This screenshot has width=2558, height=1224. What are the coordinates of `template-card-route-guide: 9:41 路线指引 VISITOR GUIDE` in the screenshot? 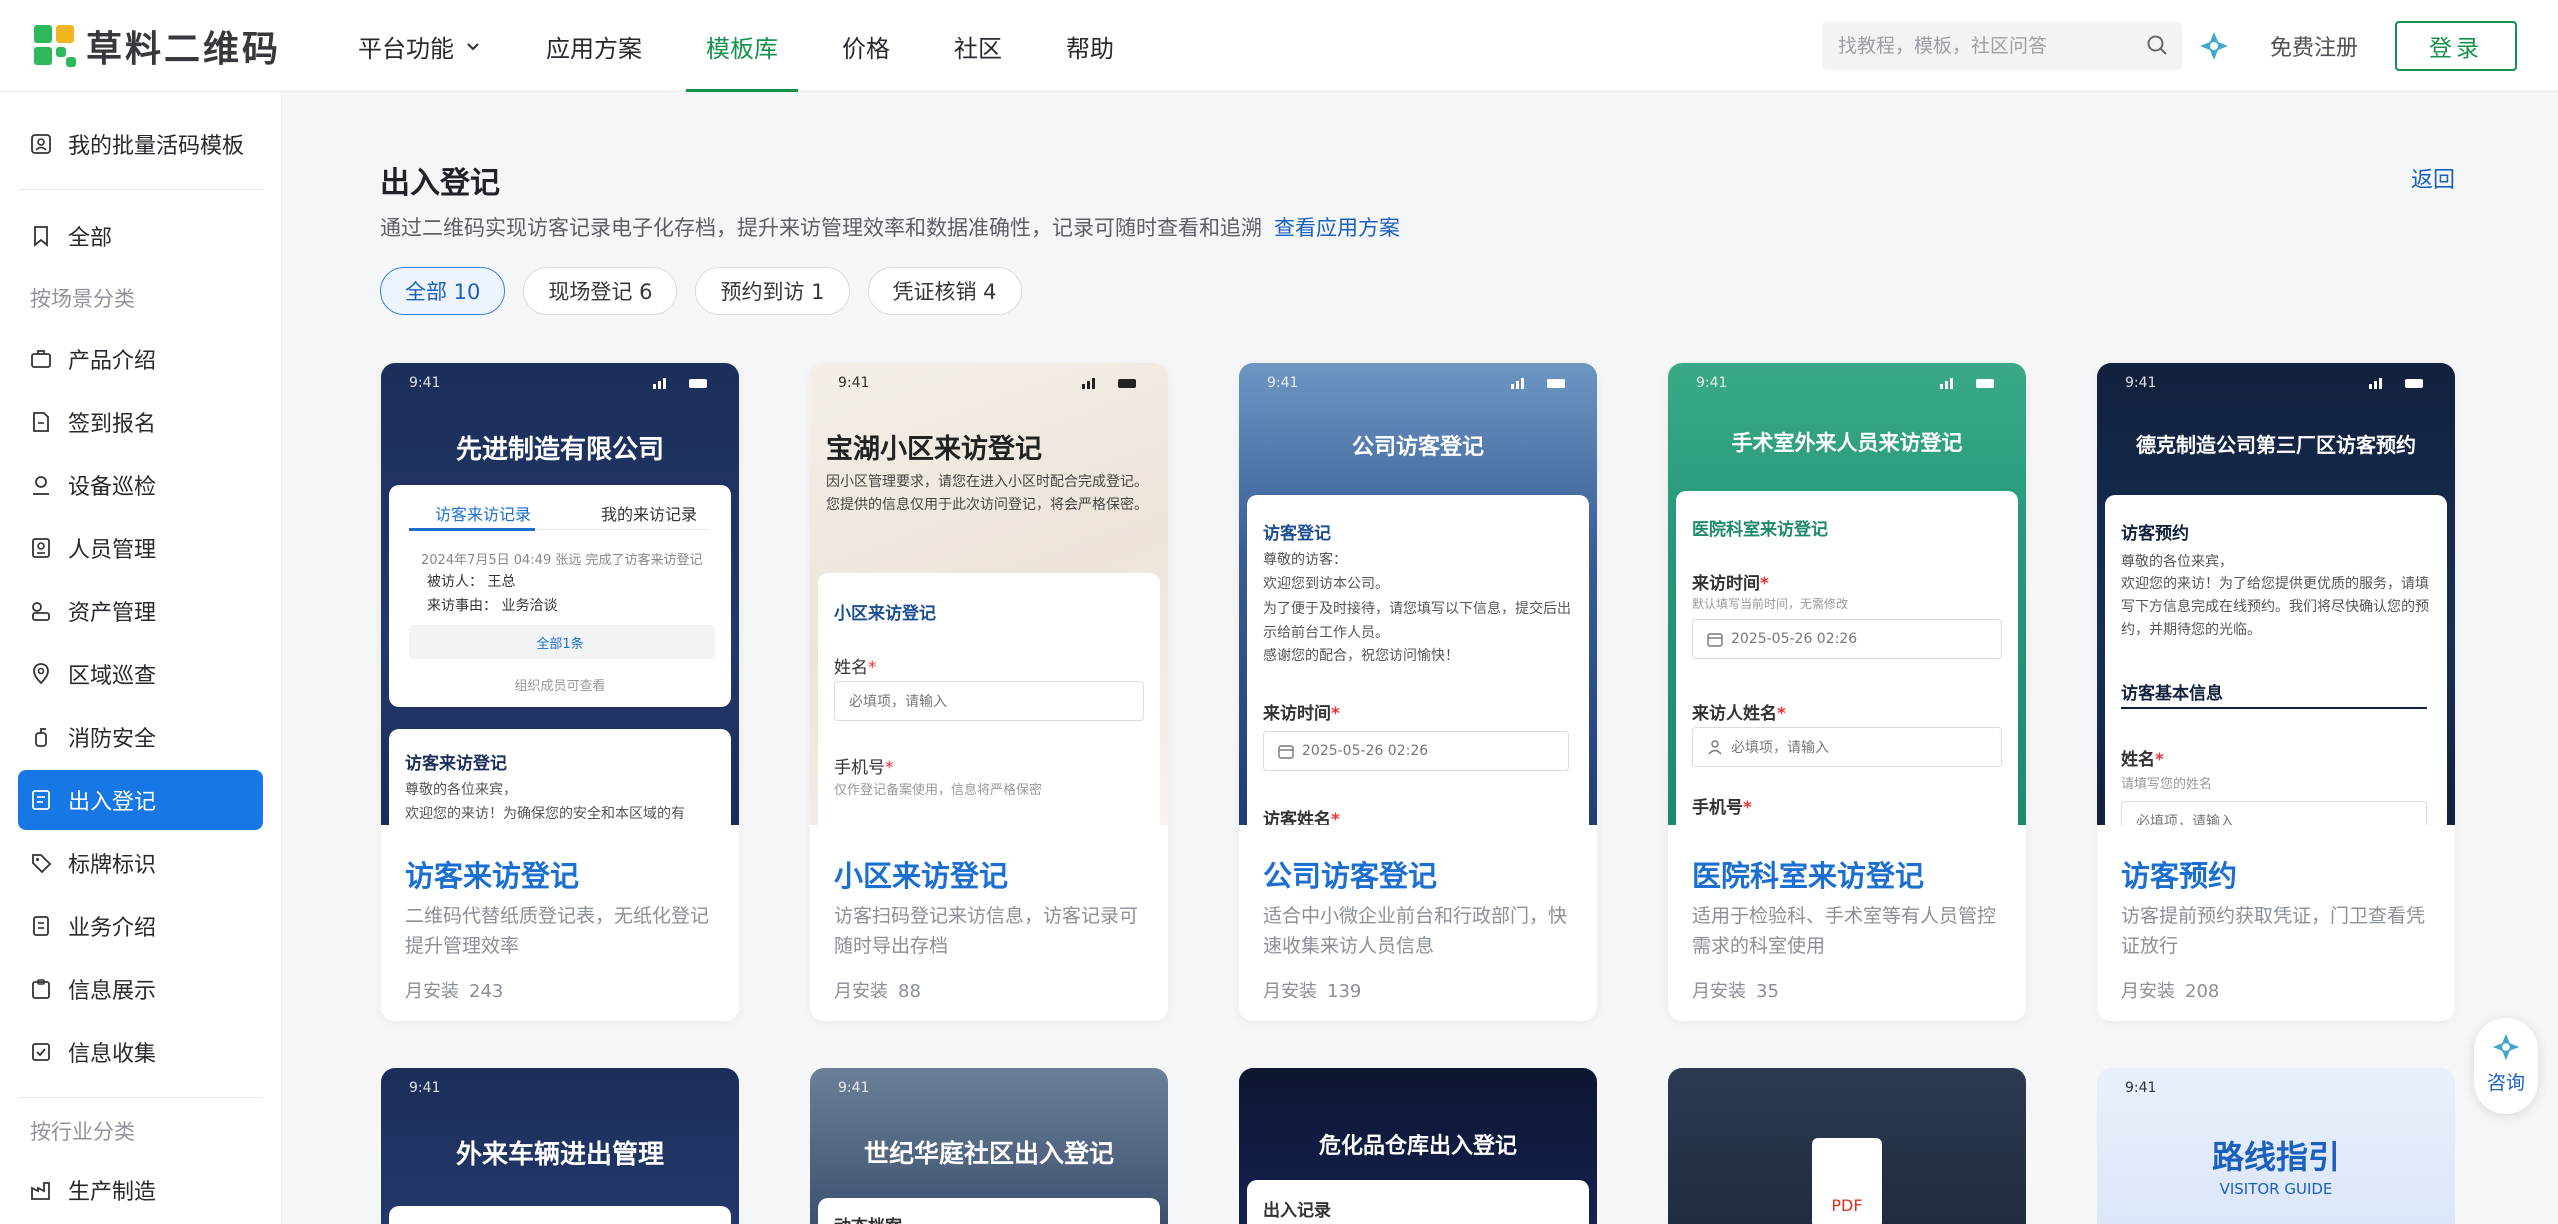 It's located at (2276, 1146).